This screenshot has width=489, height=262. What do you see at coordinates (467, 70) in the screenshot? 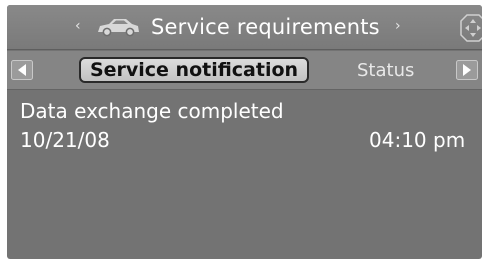
I see `tab-scroll-right-icon` at bounding box center [467, 70].